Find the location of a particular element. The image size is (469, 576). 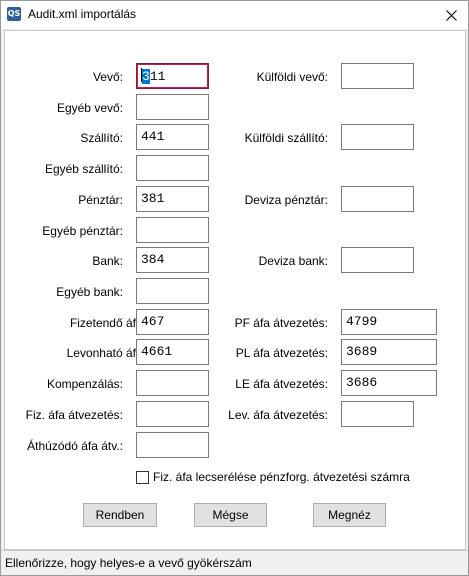

egyeb-penztar-label: Egyéb pénztár: is located at coordinates (82, 231).